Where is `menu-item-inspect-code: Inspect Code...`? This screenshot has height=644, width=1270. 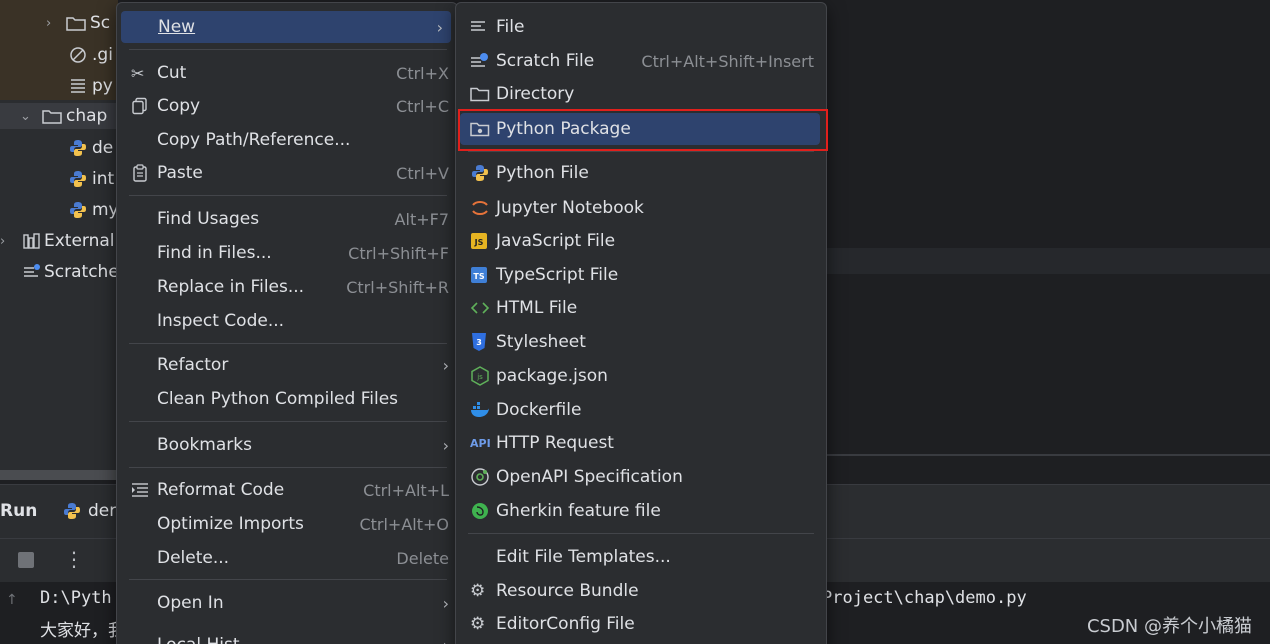
menu-item-inspect-code: Inspect Code... is located at coordinates (290, 321).